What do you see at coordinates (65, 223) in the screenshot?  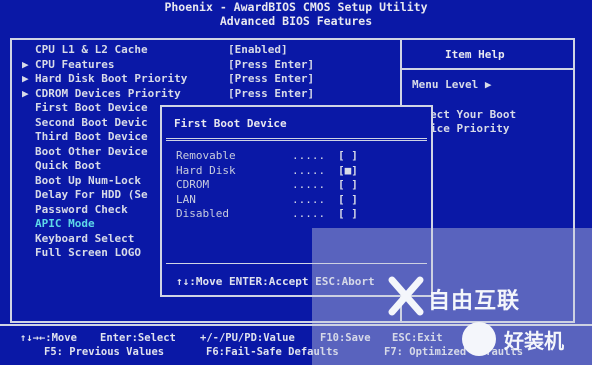 I see `menu-item-label: APIC Mode` at bounding box center [65, 223].